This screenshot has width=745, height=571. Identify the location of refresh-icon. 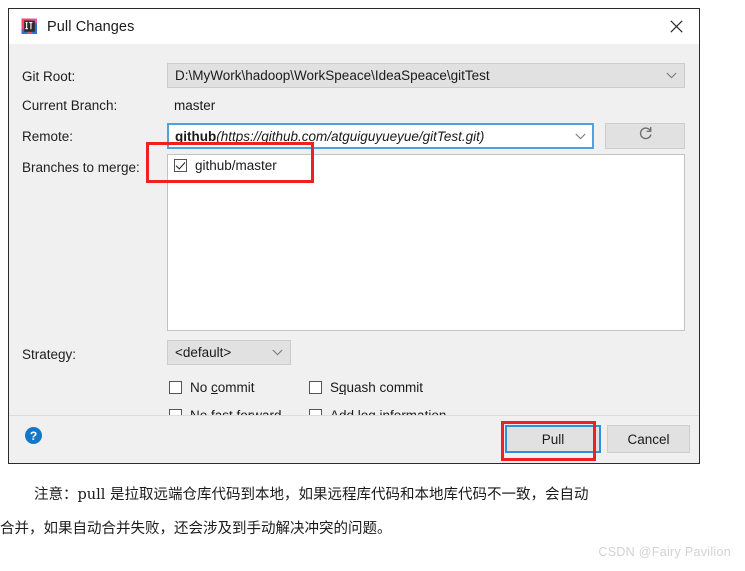
(645, 136).